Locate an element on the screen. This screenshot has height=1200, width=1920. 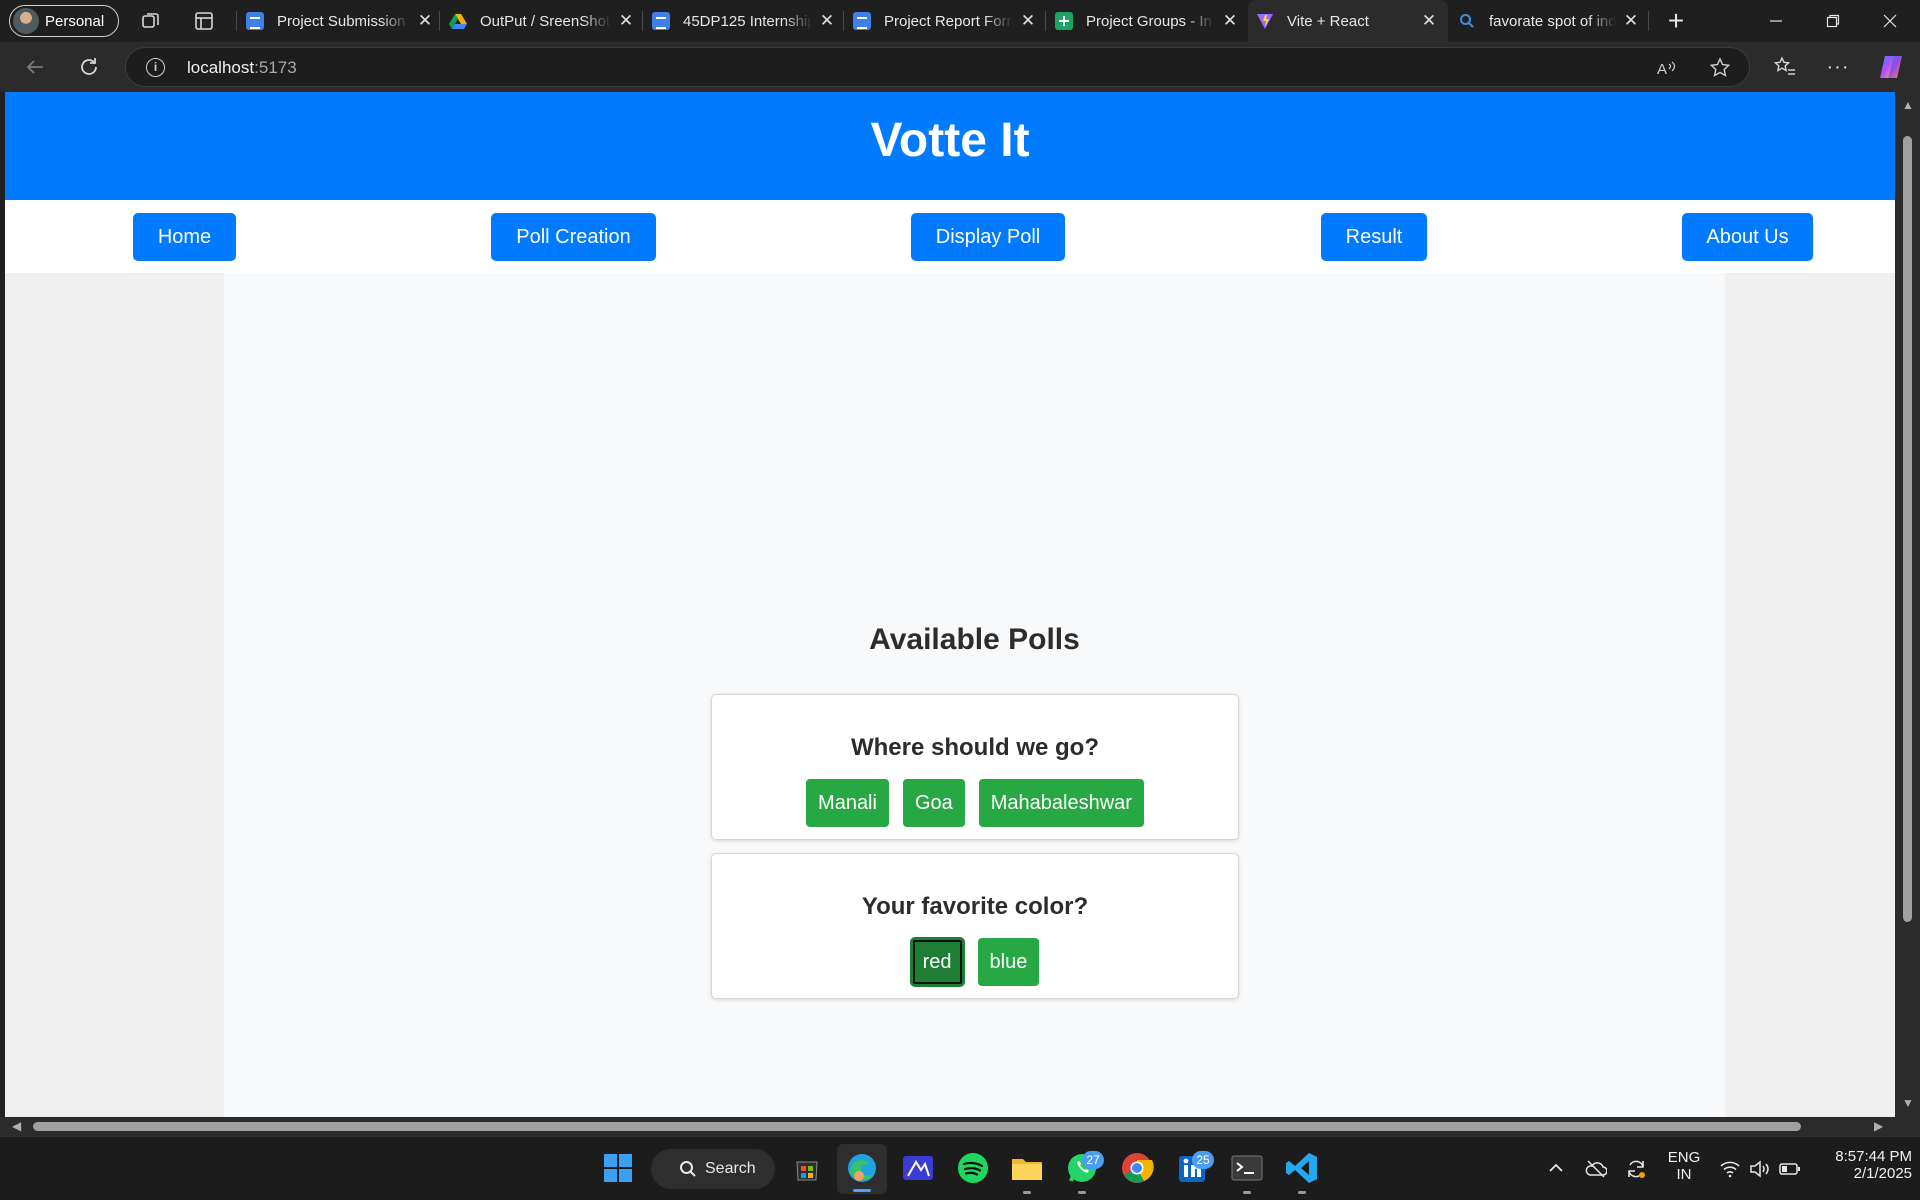
nav-result-button: Result is located at coordinates (1374, 237).